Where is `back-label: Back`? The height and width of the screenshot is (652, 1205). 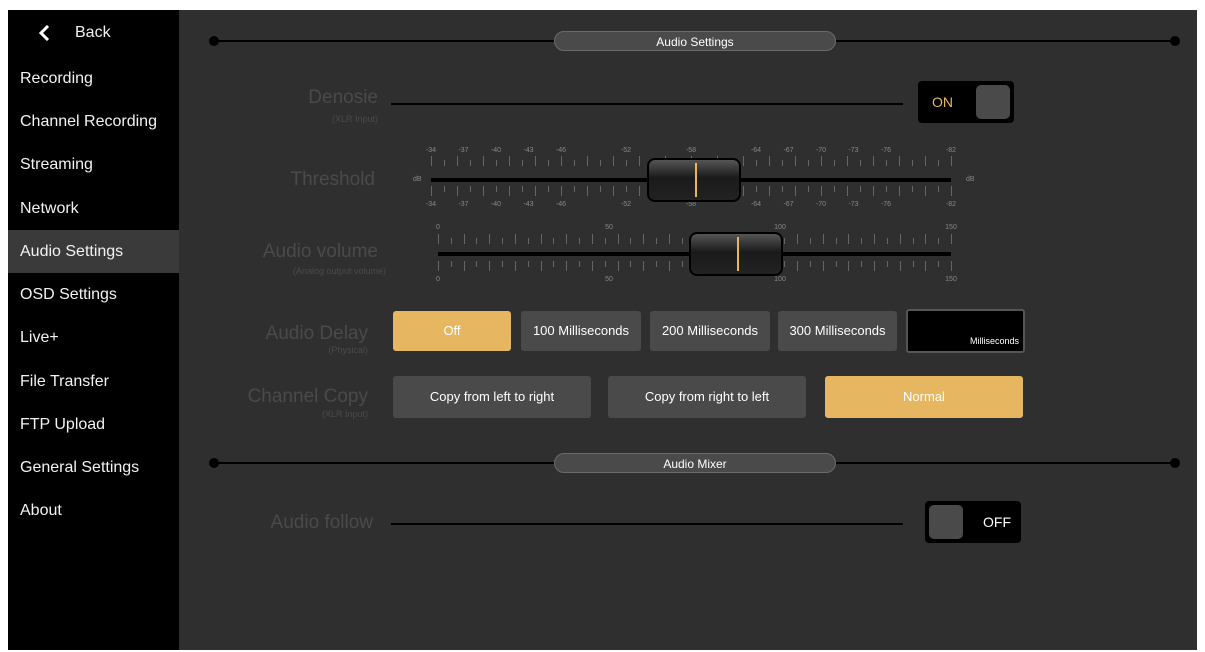 back-label: Back is located at coordinates (93, 32).